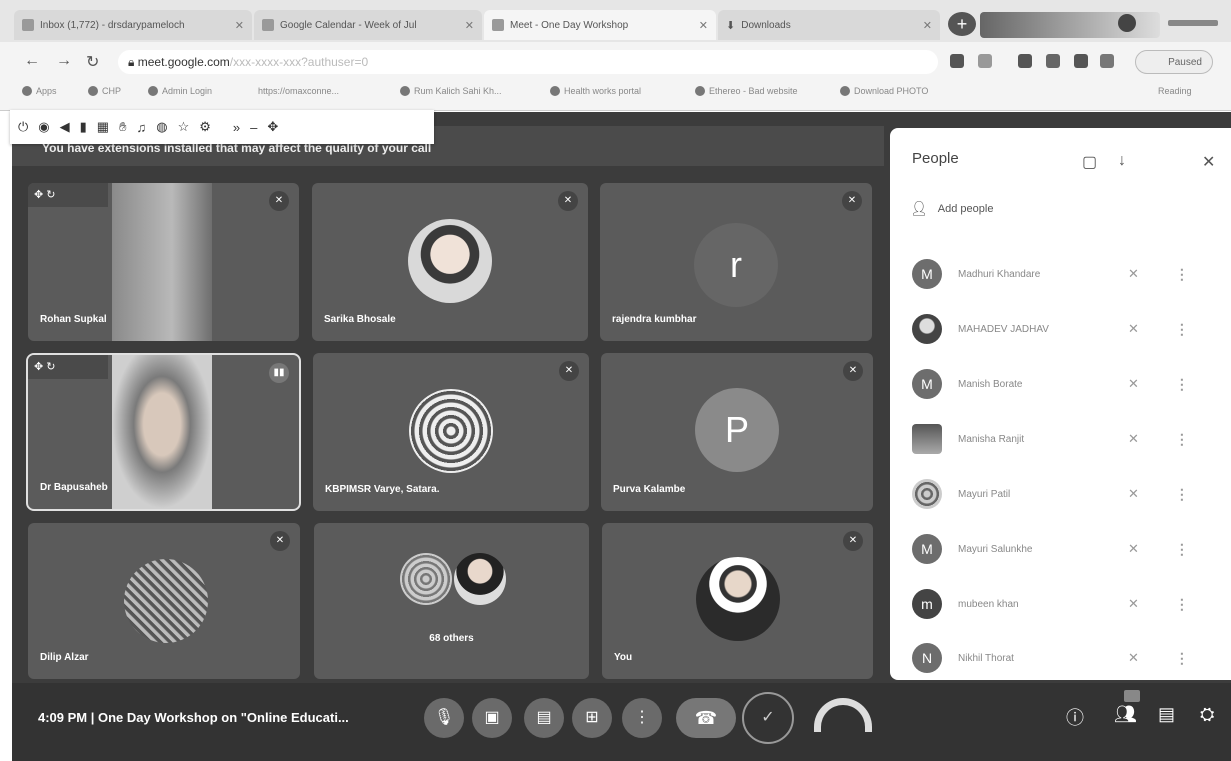 The image size is (1231, 761). What do you see at coordinates (1060, 658) in the screenshot?
I see `participant-row: N Nikhil Thorat ✕ ⋮` at bounding box center [1060, 658].